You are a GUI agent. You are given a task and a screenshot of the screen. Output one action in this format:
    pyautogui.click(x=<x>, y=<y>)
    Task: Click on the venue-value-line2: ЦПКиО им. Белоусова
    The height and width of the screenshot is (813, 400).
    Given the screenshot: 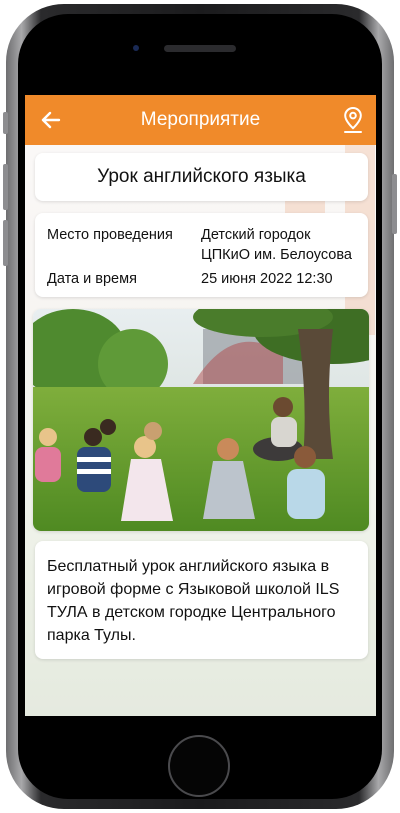 What is the action you would take?
    pyautogui.click(x=276, y=255)
    